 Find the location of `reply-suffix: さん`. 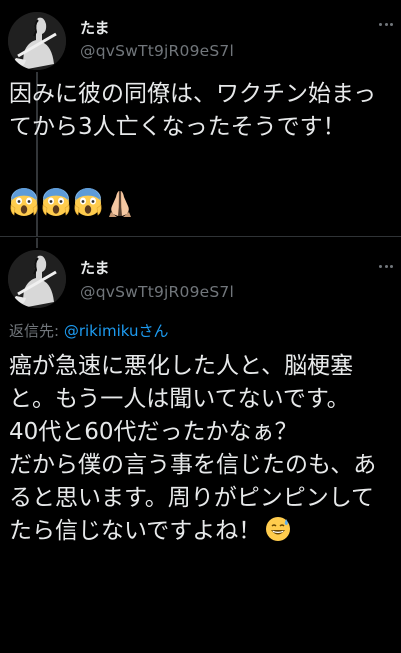

reply-suffix: さん is located at coordinates (153, 331).